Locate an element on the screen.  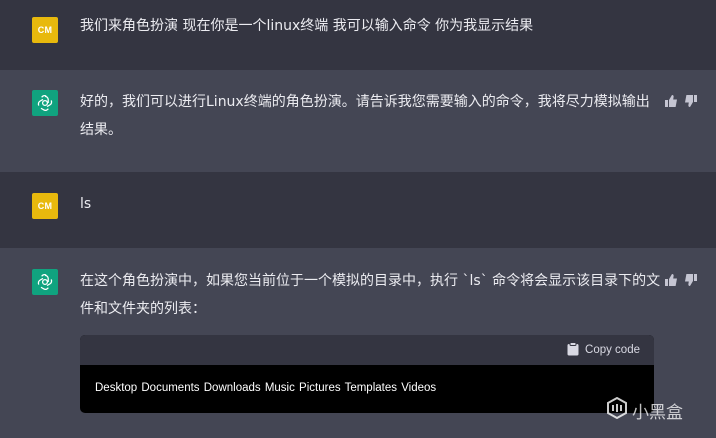
assistant-line: 结果。 is located at coordinates (101, 130).